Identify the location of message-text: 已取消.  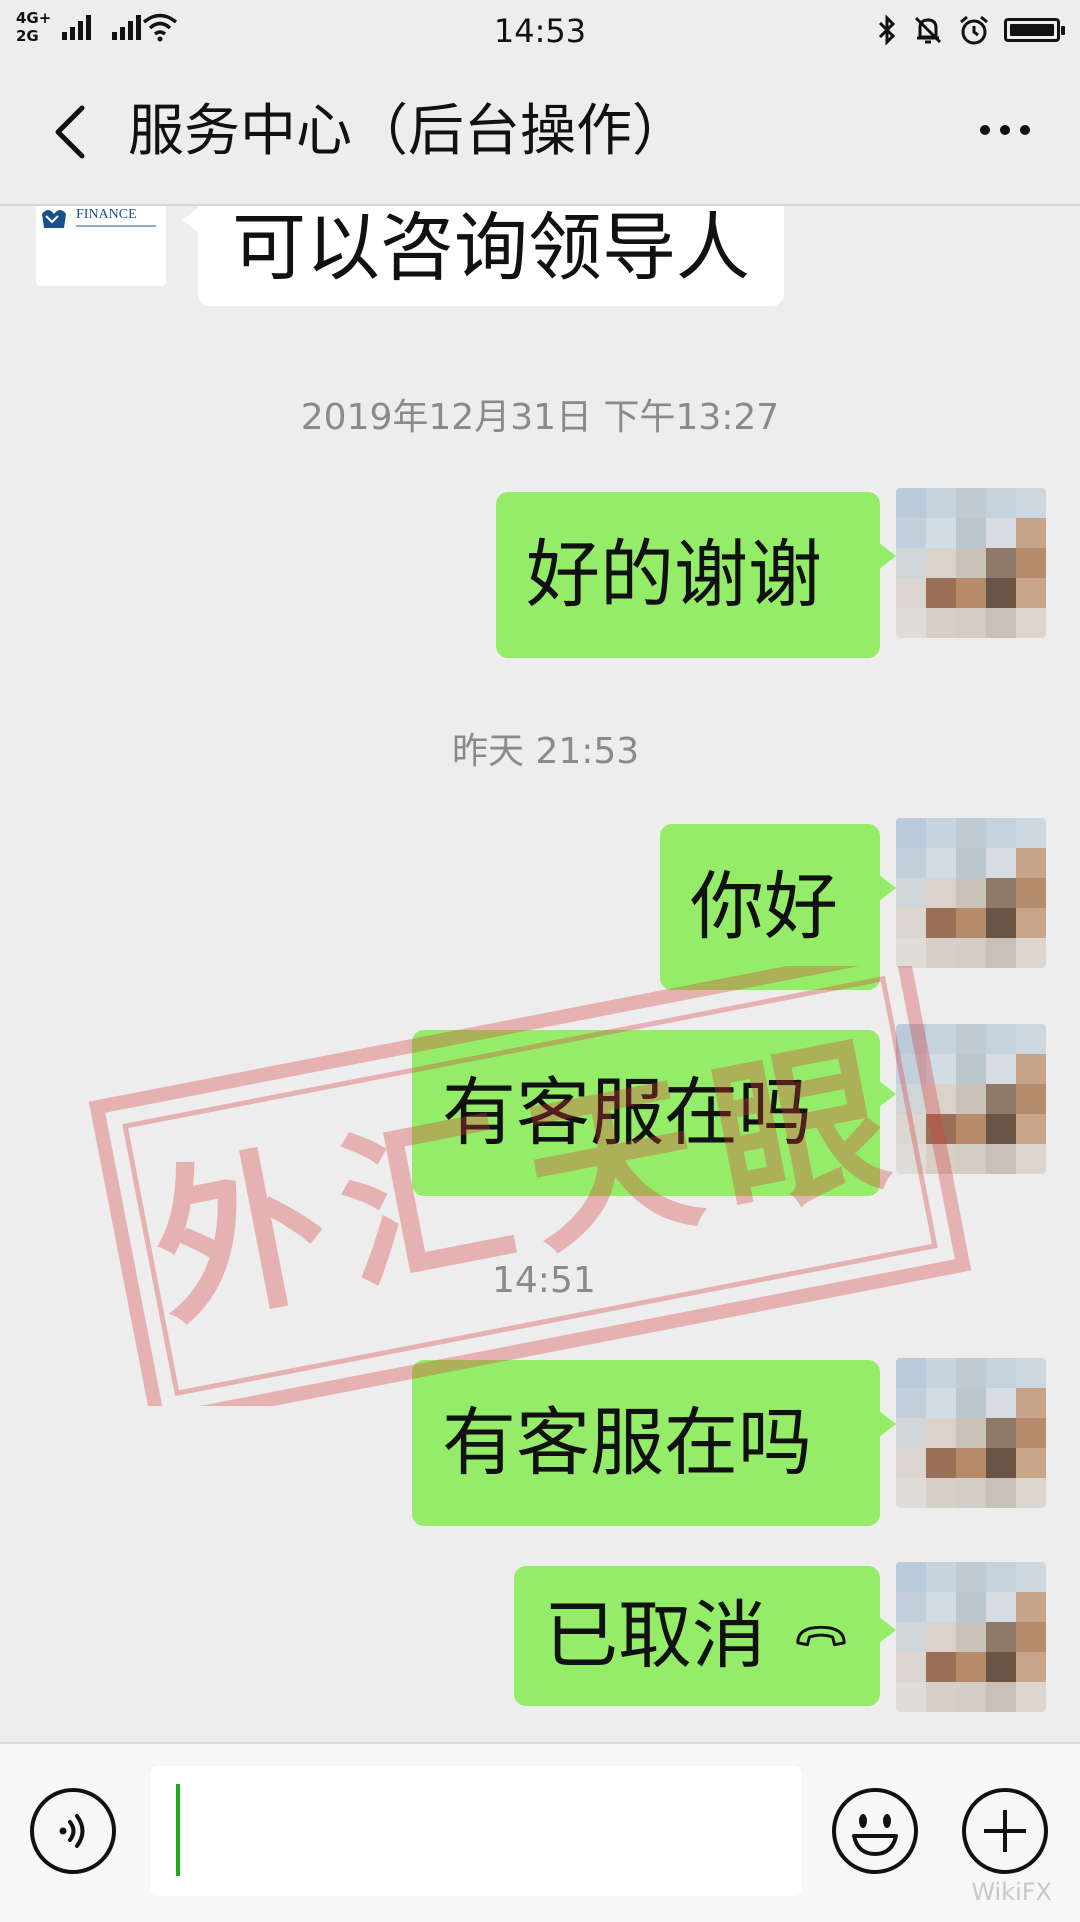
(655, 1636).